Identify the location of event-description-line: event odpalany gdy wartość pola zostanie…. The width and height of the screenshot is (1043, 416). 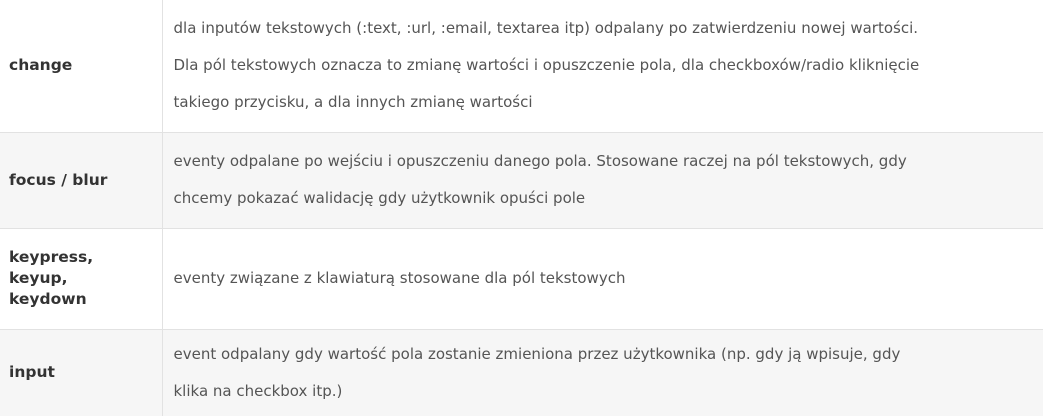
(537, 353).